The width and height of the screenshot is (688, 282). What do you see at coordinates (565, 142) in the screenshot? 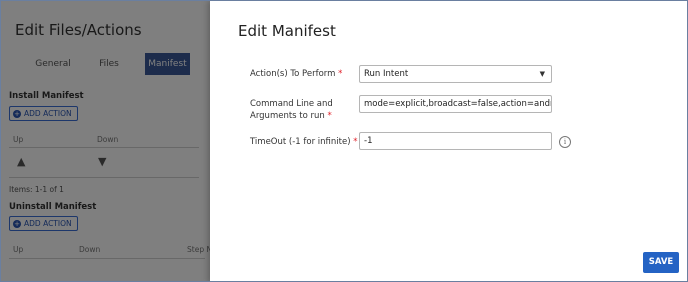
I see `info-icon: i` at bounding box center [565, 142].